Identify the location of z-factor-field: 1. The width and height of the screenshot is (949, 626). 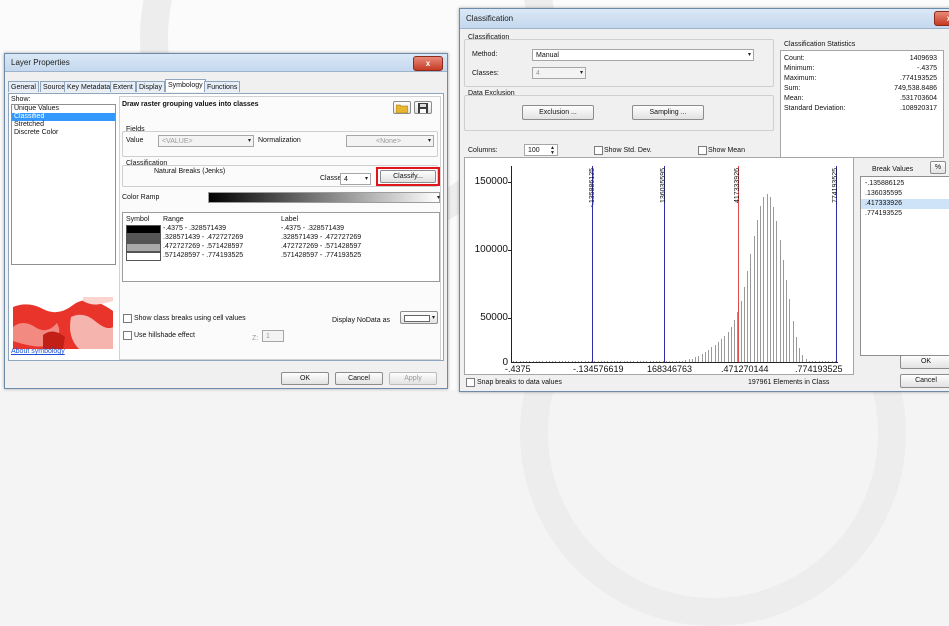
(273, 336).